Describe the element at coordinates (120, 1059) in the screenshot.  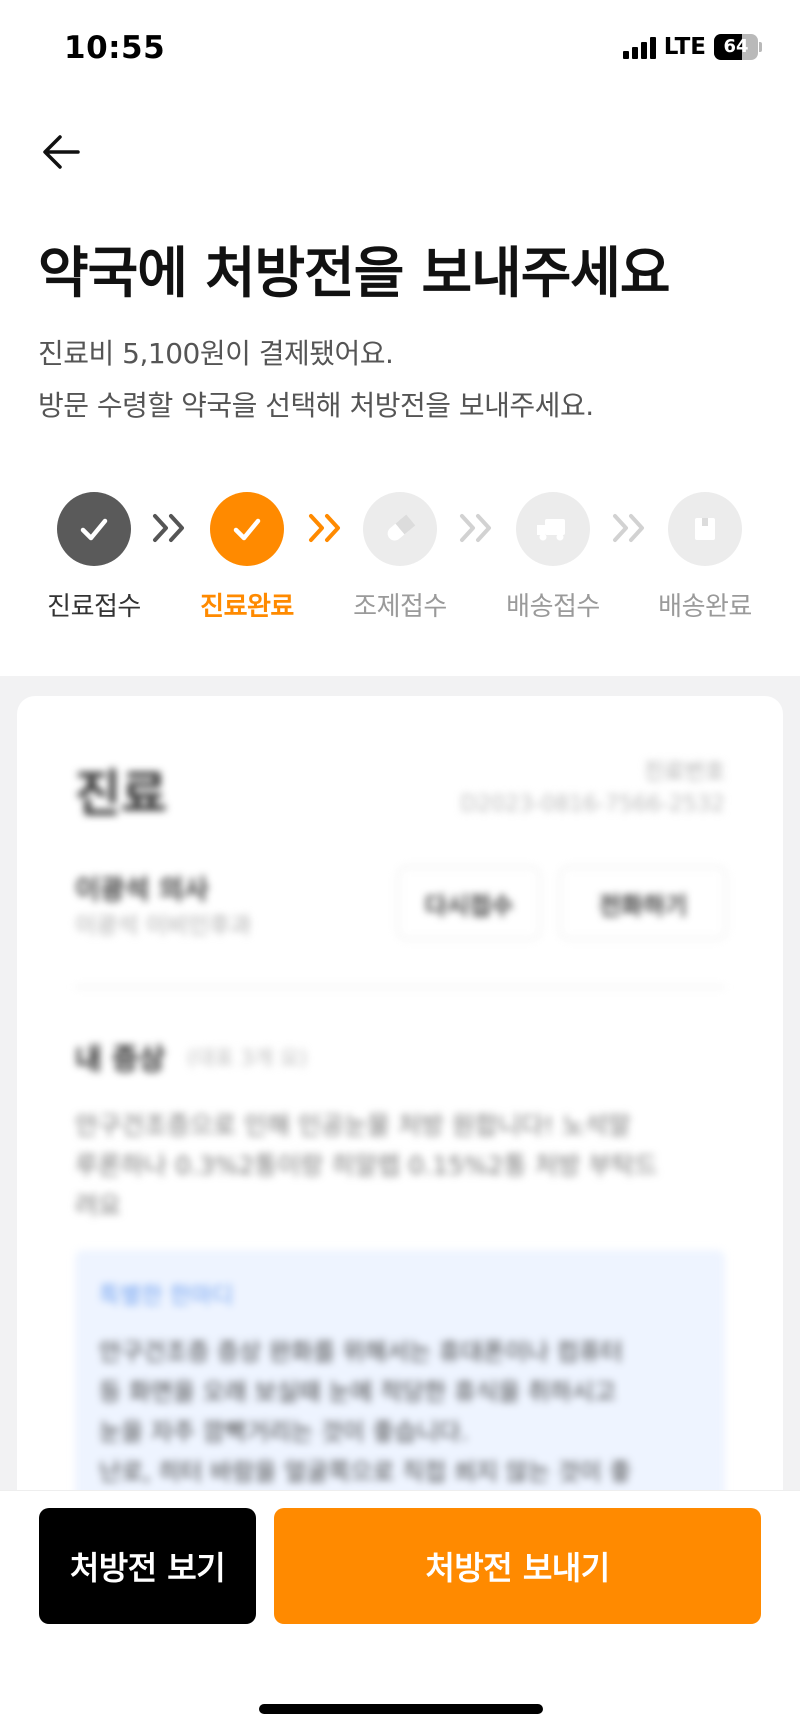
I see `symptom-title: 내 증상` at that location.